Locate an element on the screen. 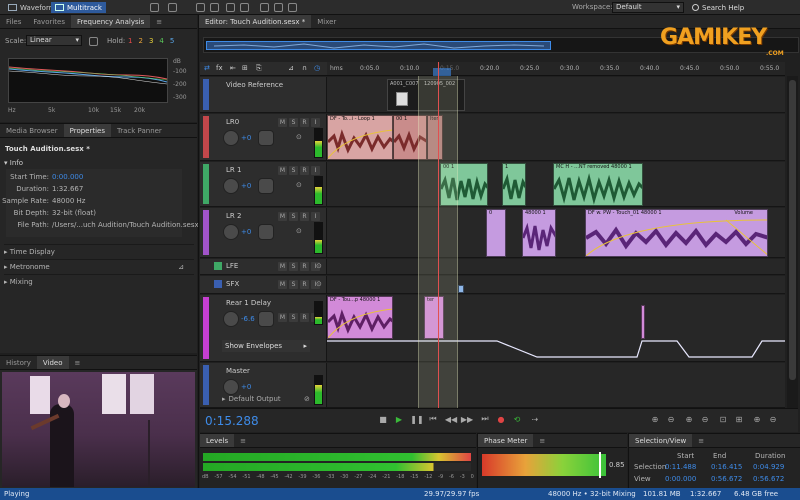  tab-video: Video is located at coordinates (52, 362).